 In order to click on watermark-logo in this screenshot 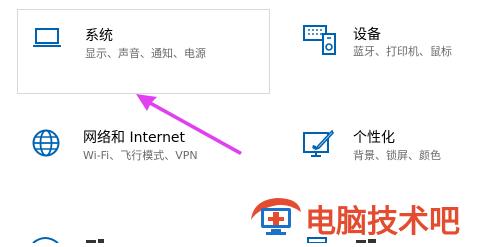, I will do `click(276, 216)`.